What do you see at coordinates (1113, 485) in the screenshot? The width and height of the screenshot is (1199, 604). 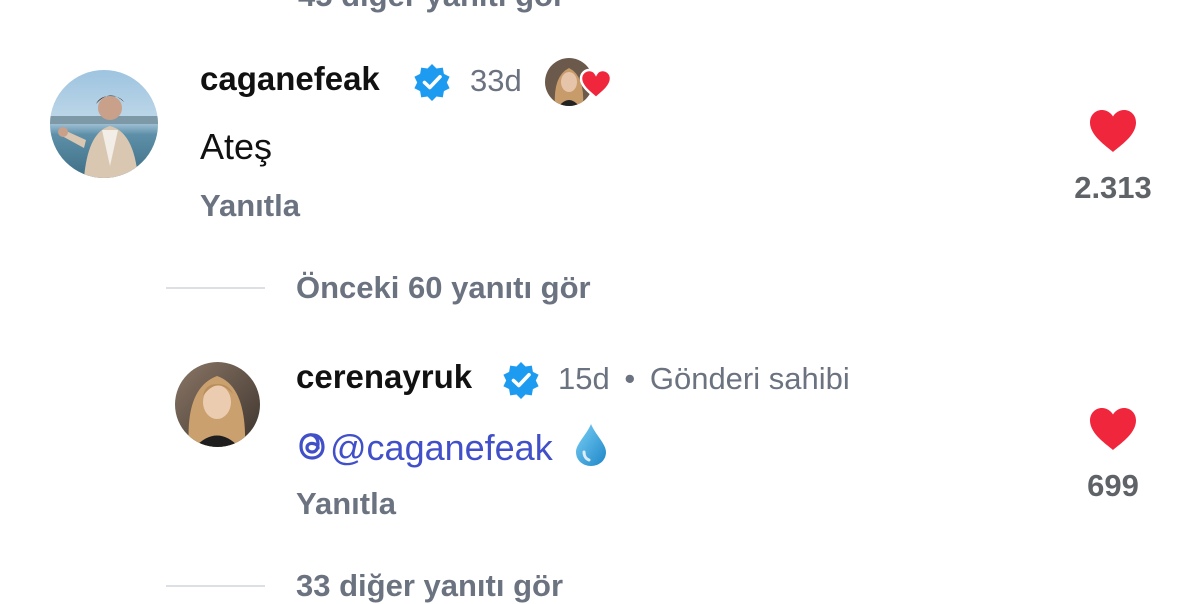 I see `like-count: 699` at bounding box center [1113, 485].